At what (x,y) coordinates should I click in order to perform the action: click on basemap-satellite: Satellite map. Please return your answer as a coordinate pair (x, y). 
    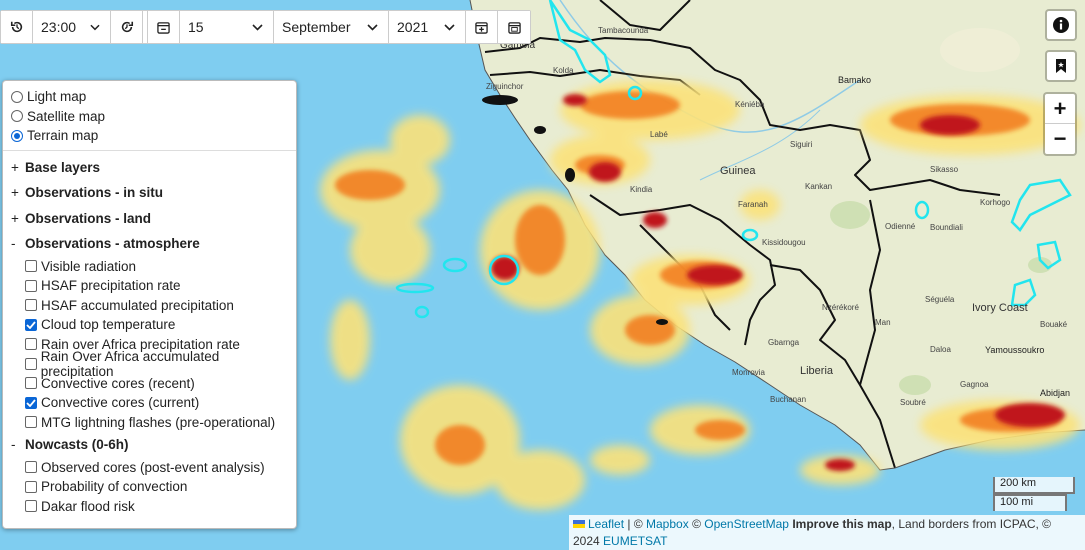
    Looking at the image, I should click on (149, 117).